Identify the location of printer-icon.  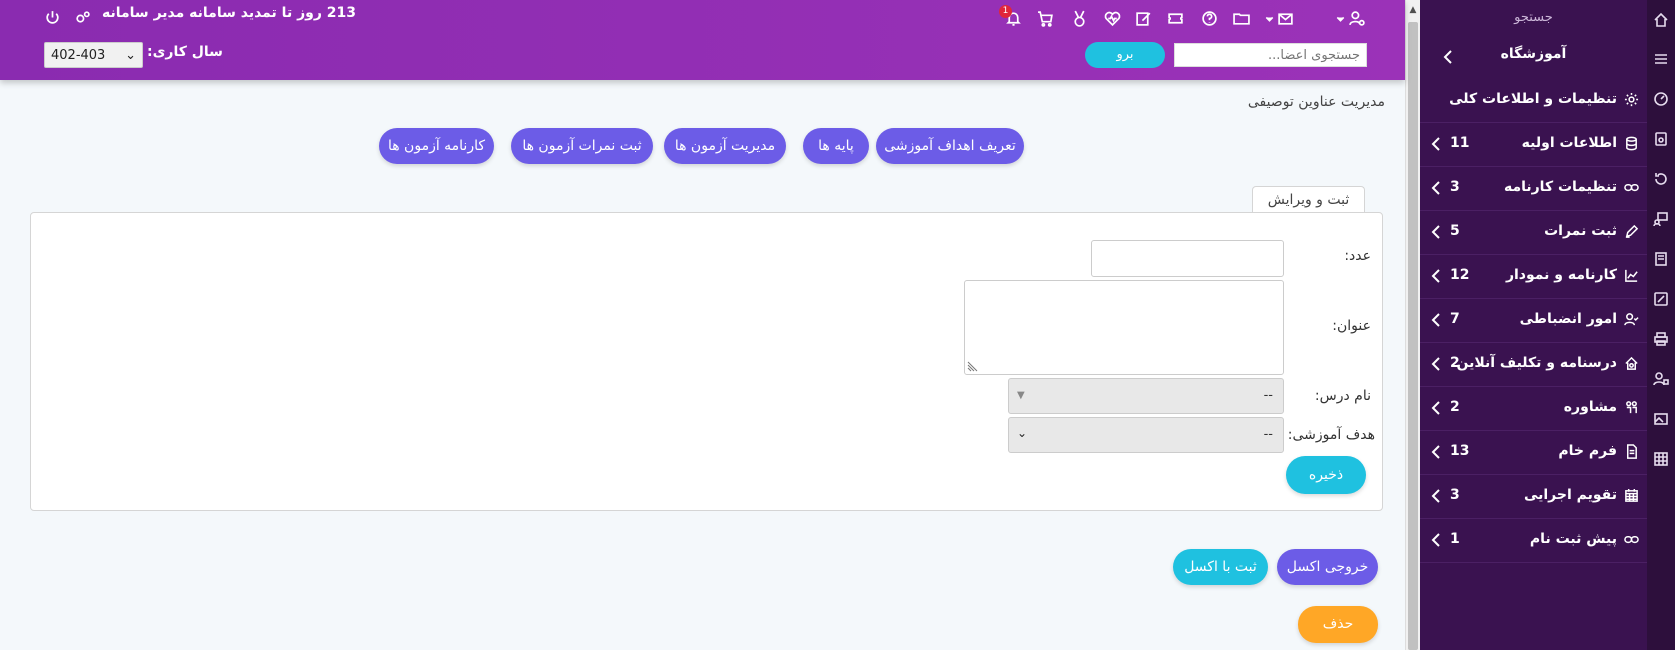
(1661, 339).